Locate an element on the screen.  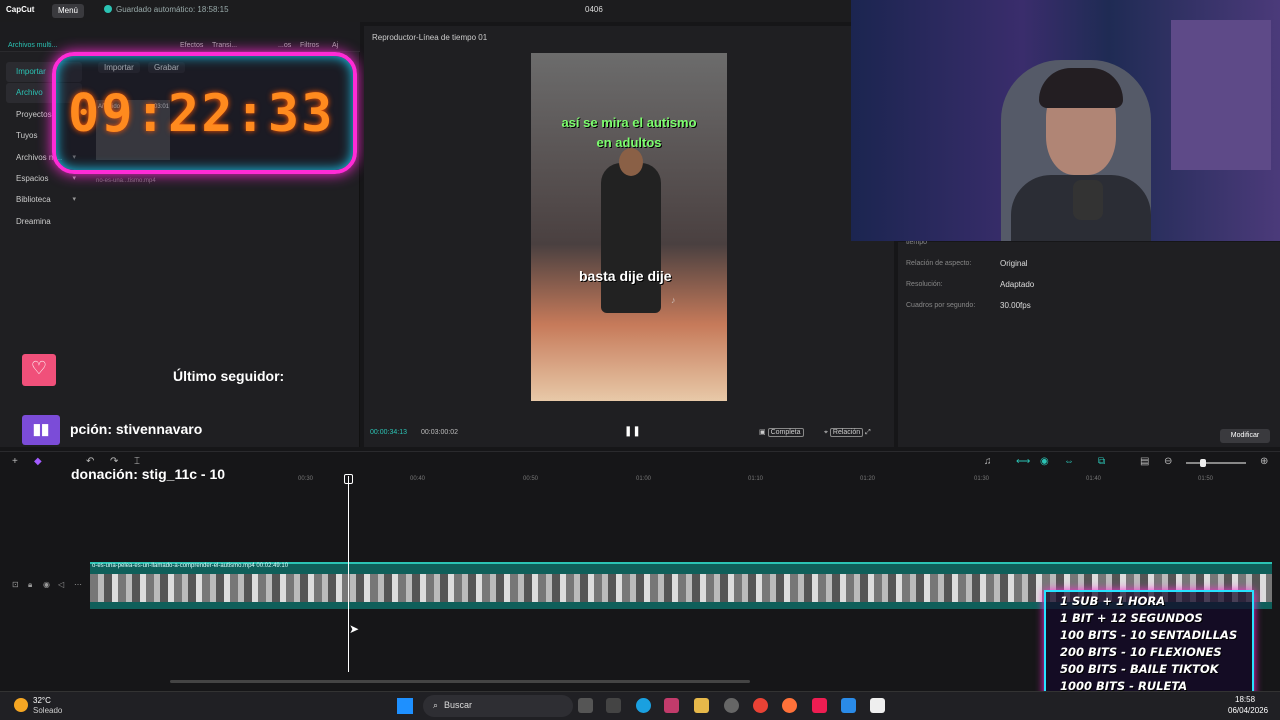
twitch-badge: ▮▮ is located at coordinates (41, 430).